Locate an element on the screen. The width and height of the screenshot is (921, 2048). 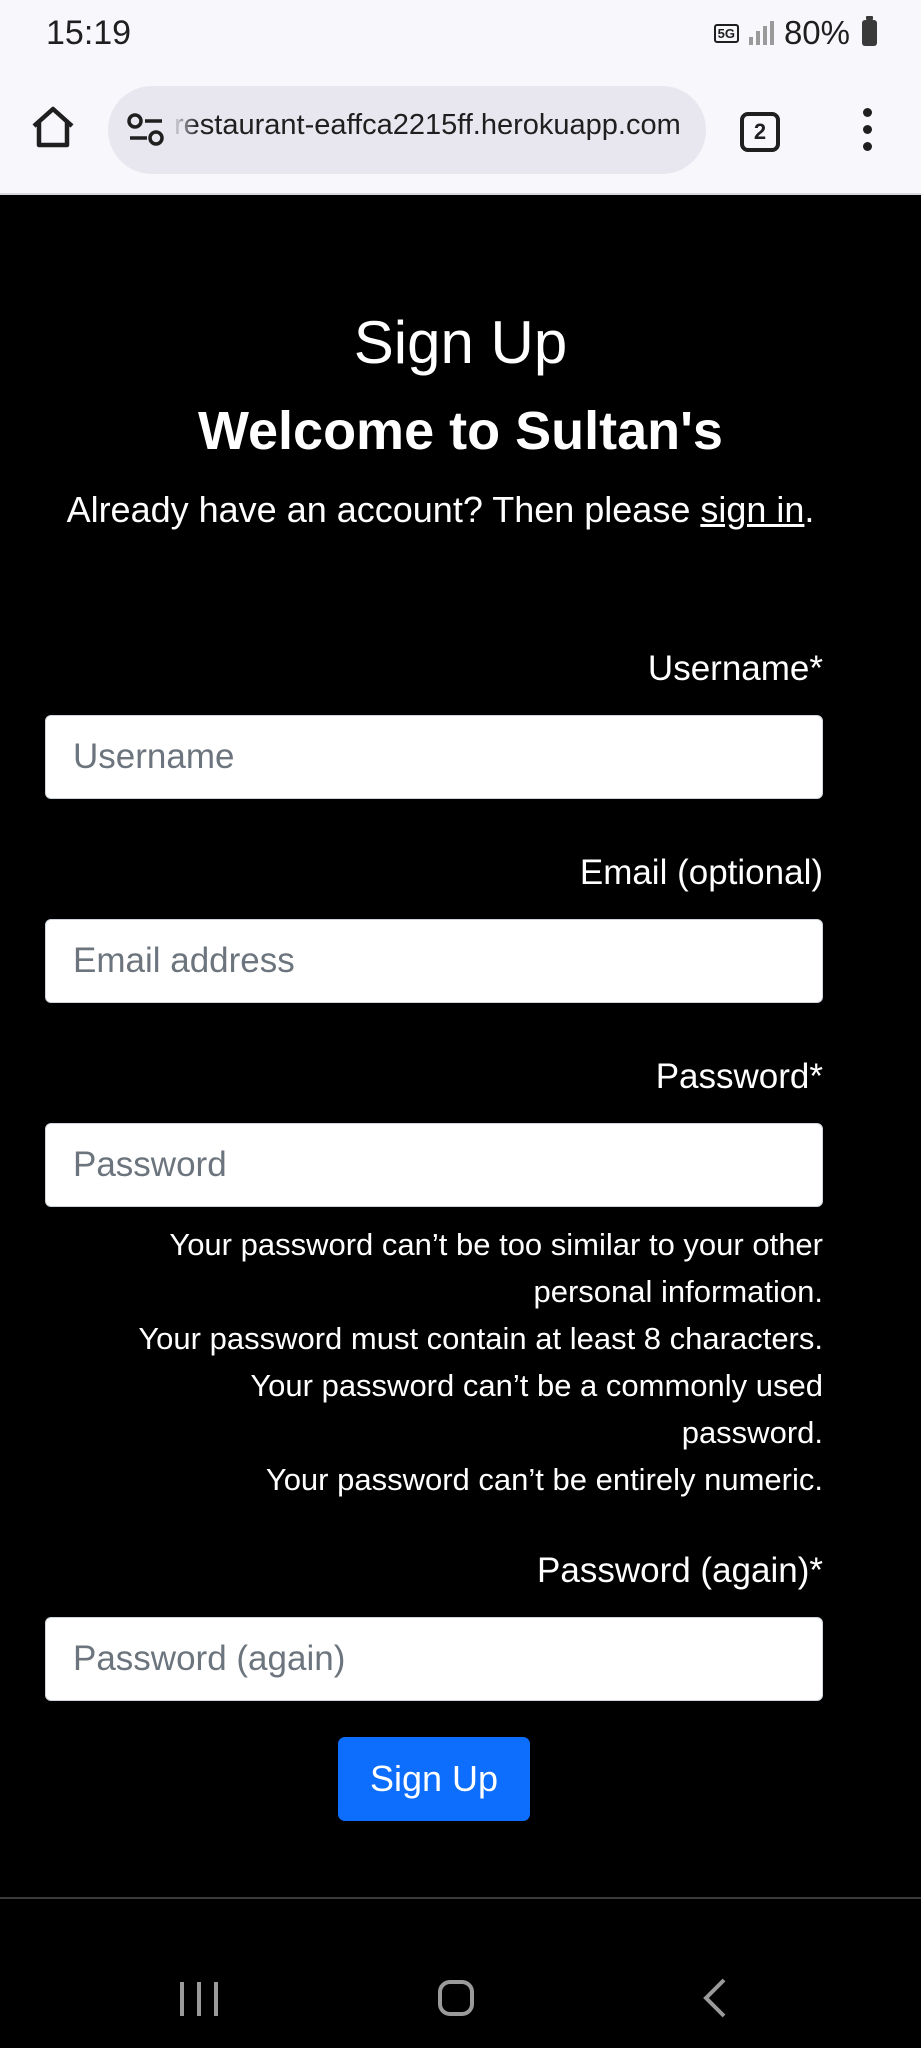
email-label: Email (optional) is located at coordinates (701, 872).